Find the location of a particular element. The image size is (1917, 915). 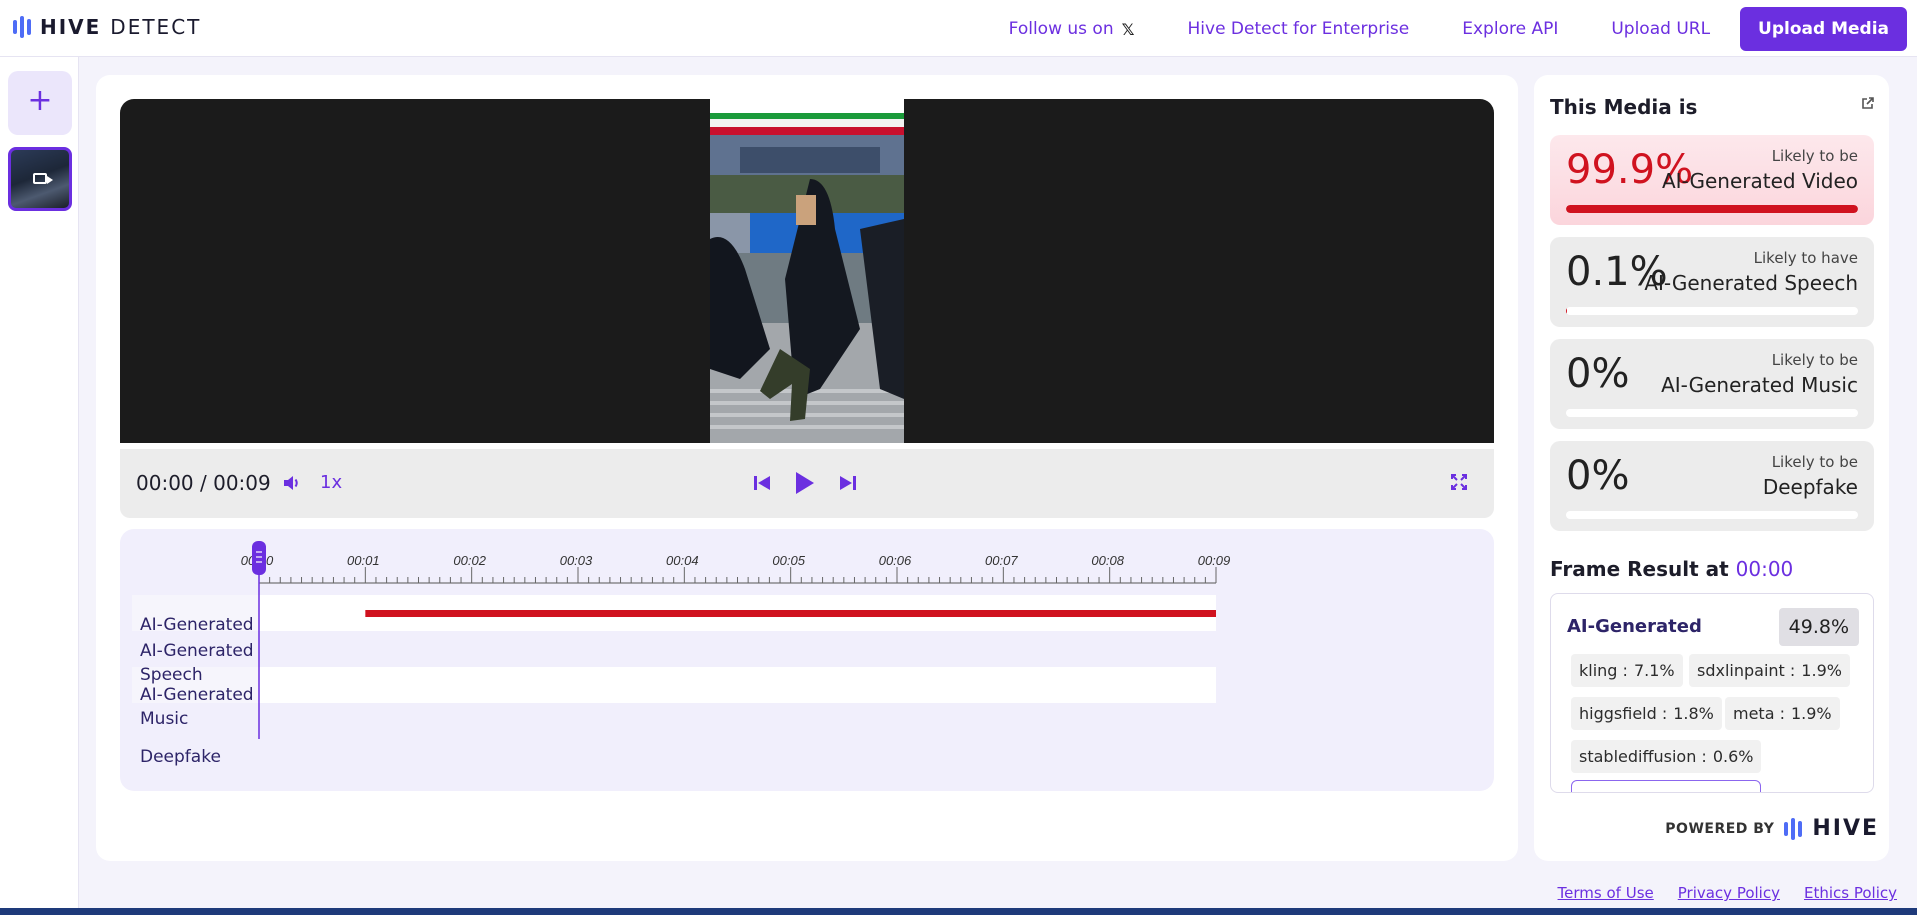

skip-back-icon is located at coordinates (762, 485).